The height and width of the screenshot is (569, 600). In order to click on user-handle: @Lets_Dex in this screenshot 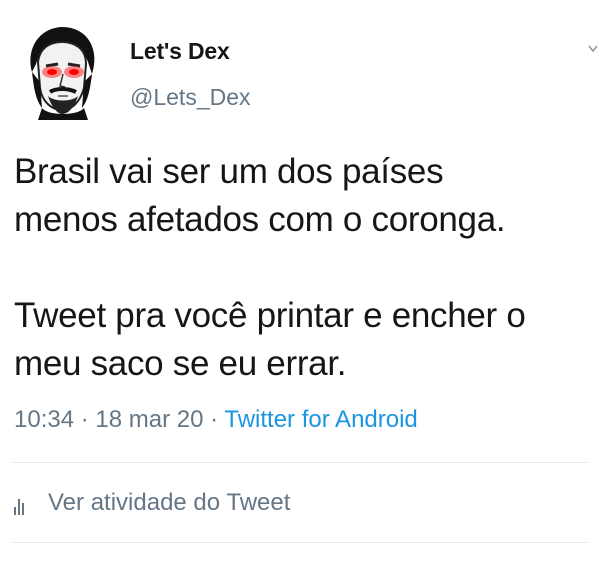, I will do `click(190, 97)`.